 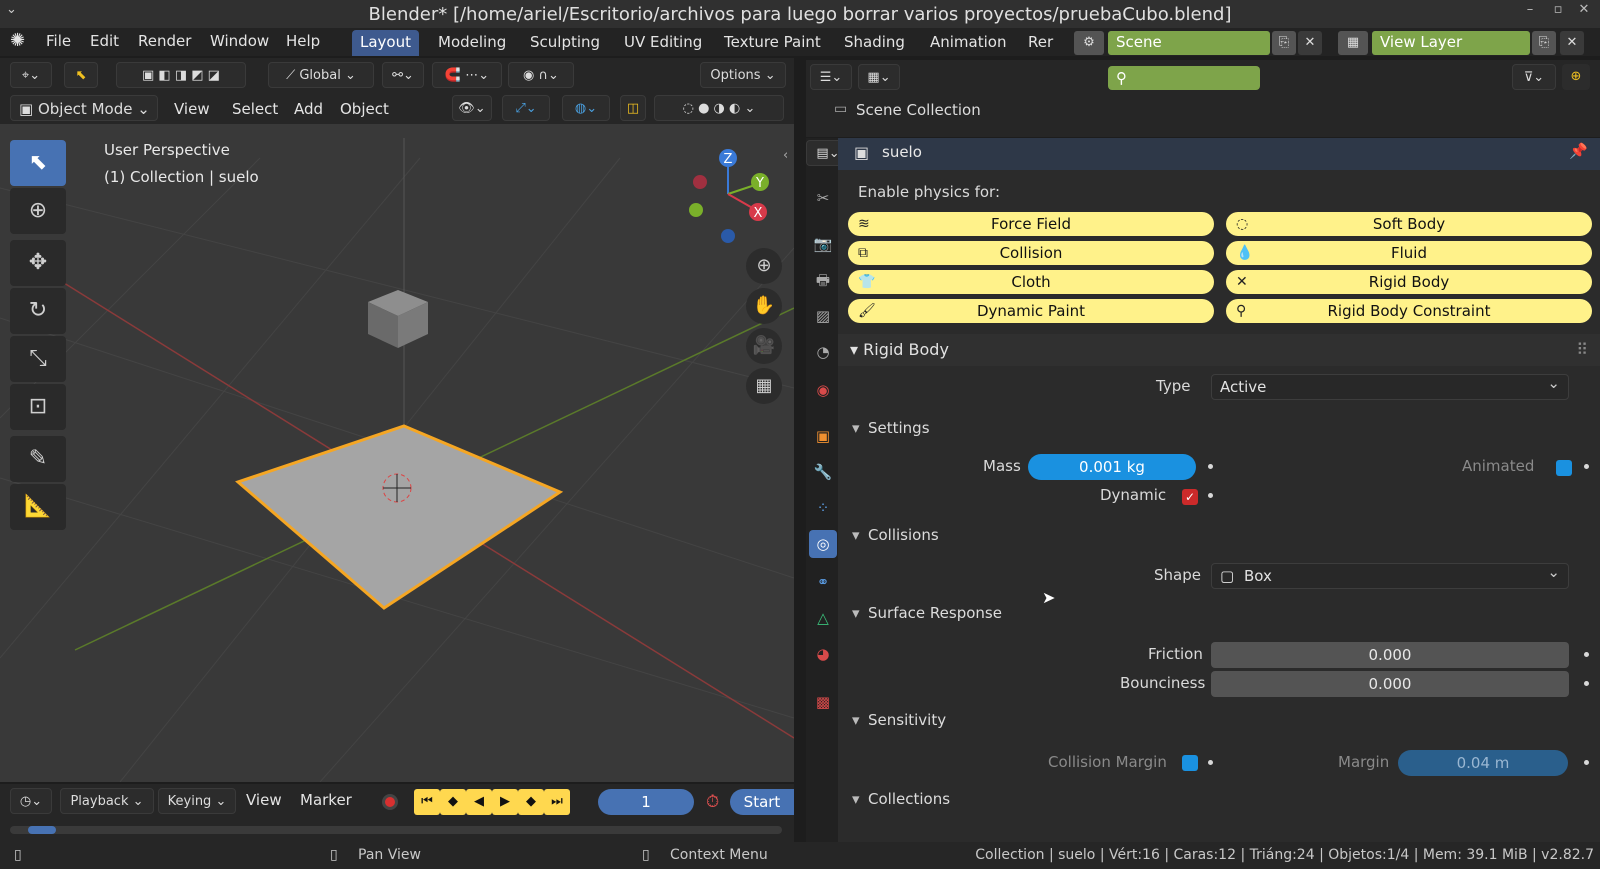 What do you see at coordinates (1219, 799) in the screenshot?
I see `collections-subpanel-header: Collections` at bounding box center [1219, 799].